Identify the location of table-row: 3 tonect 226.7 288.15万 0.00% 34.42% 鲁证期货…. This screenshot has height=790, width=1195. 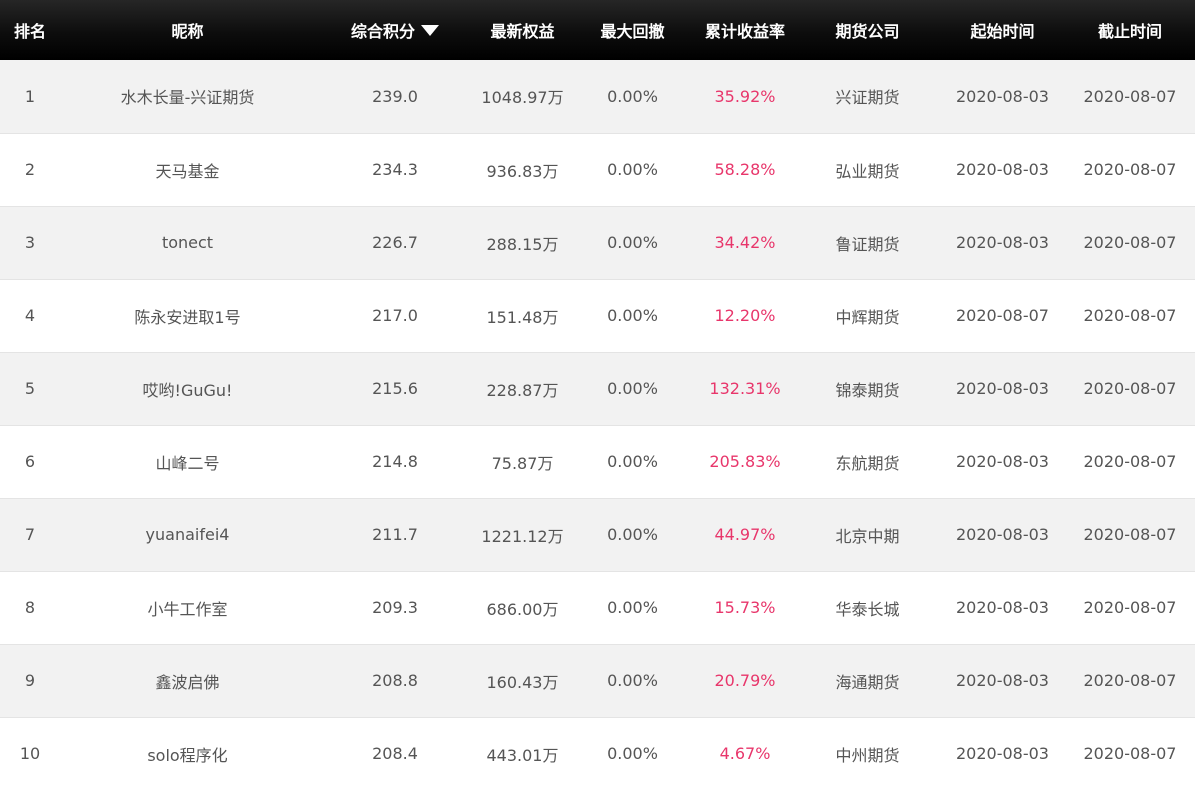
(597, 242).